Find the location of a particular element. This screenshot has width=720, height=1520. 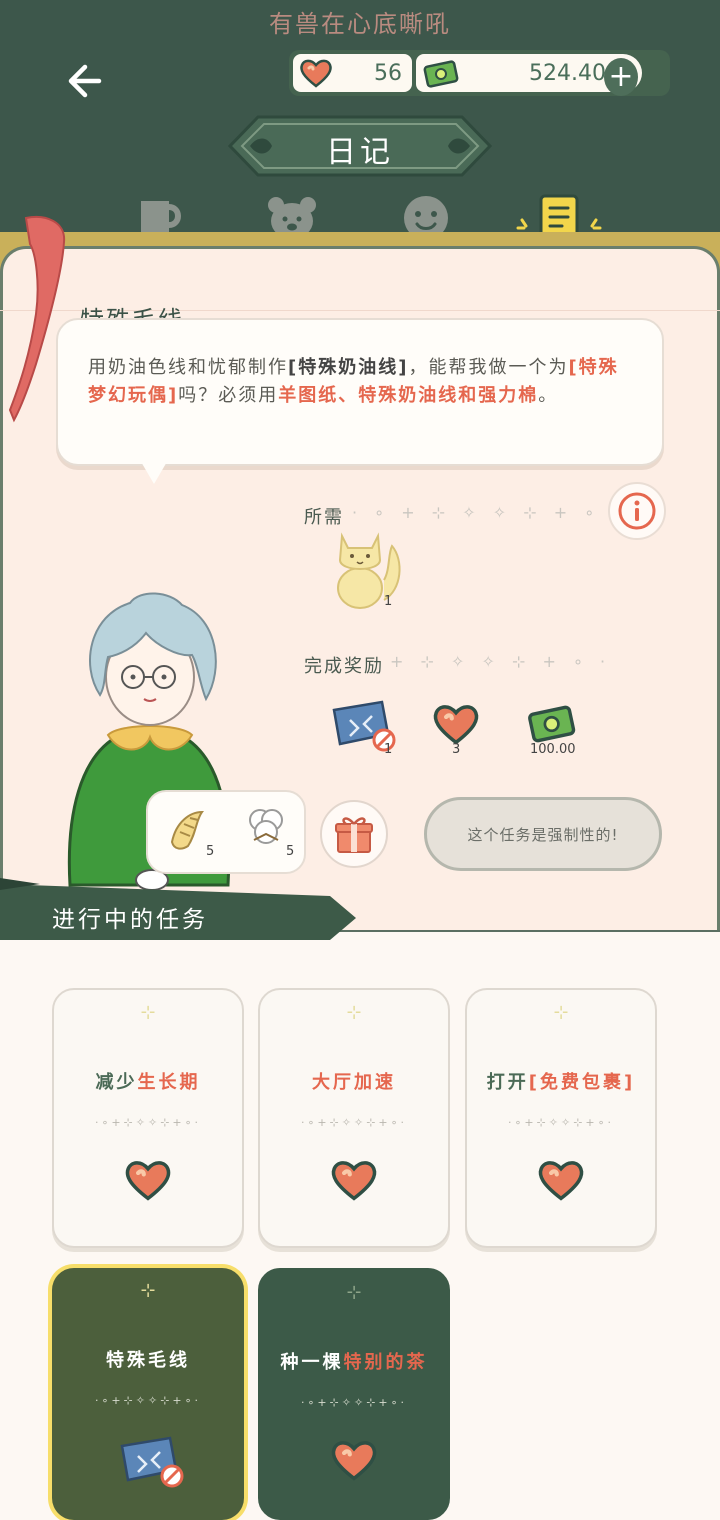

gift-button is located at coordinates (354, 834).